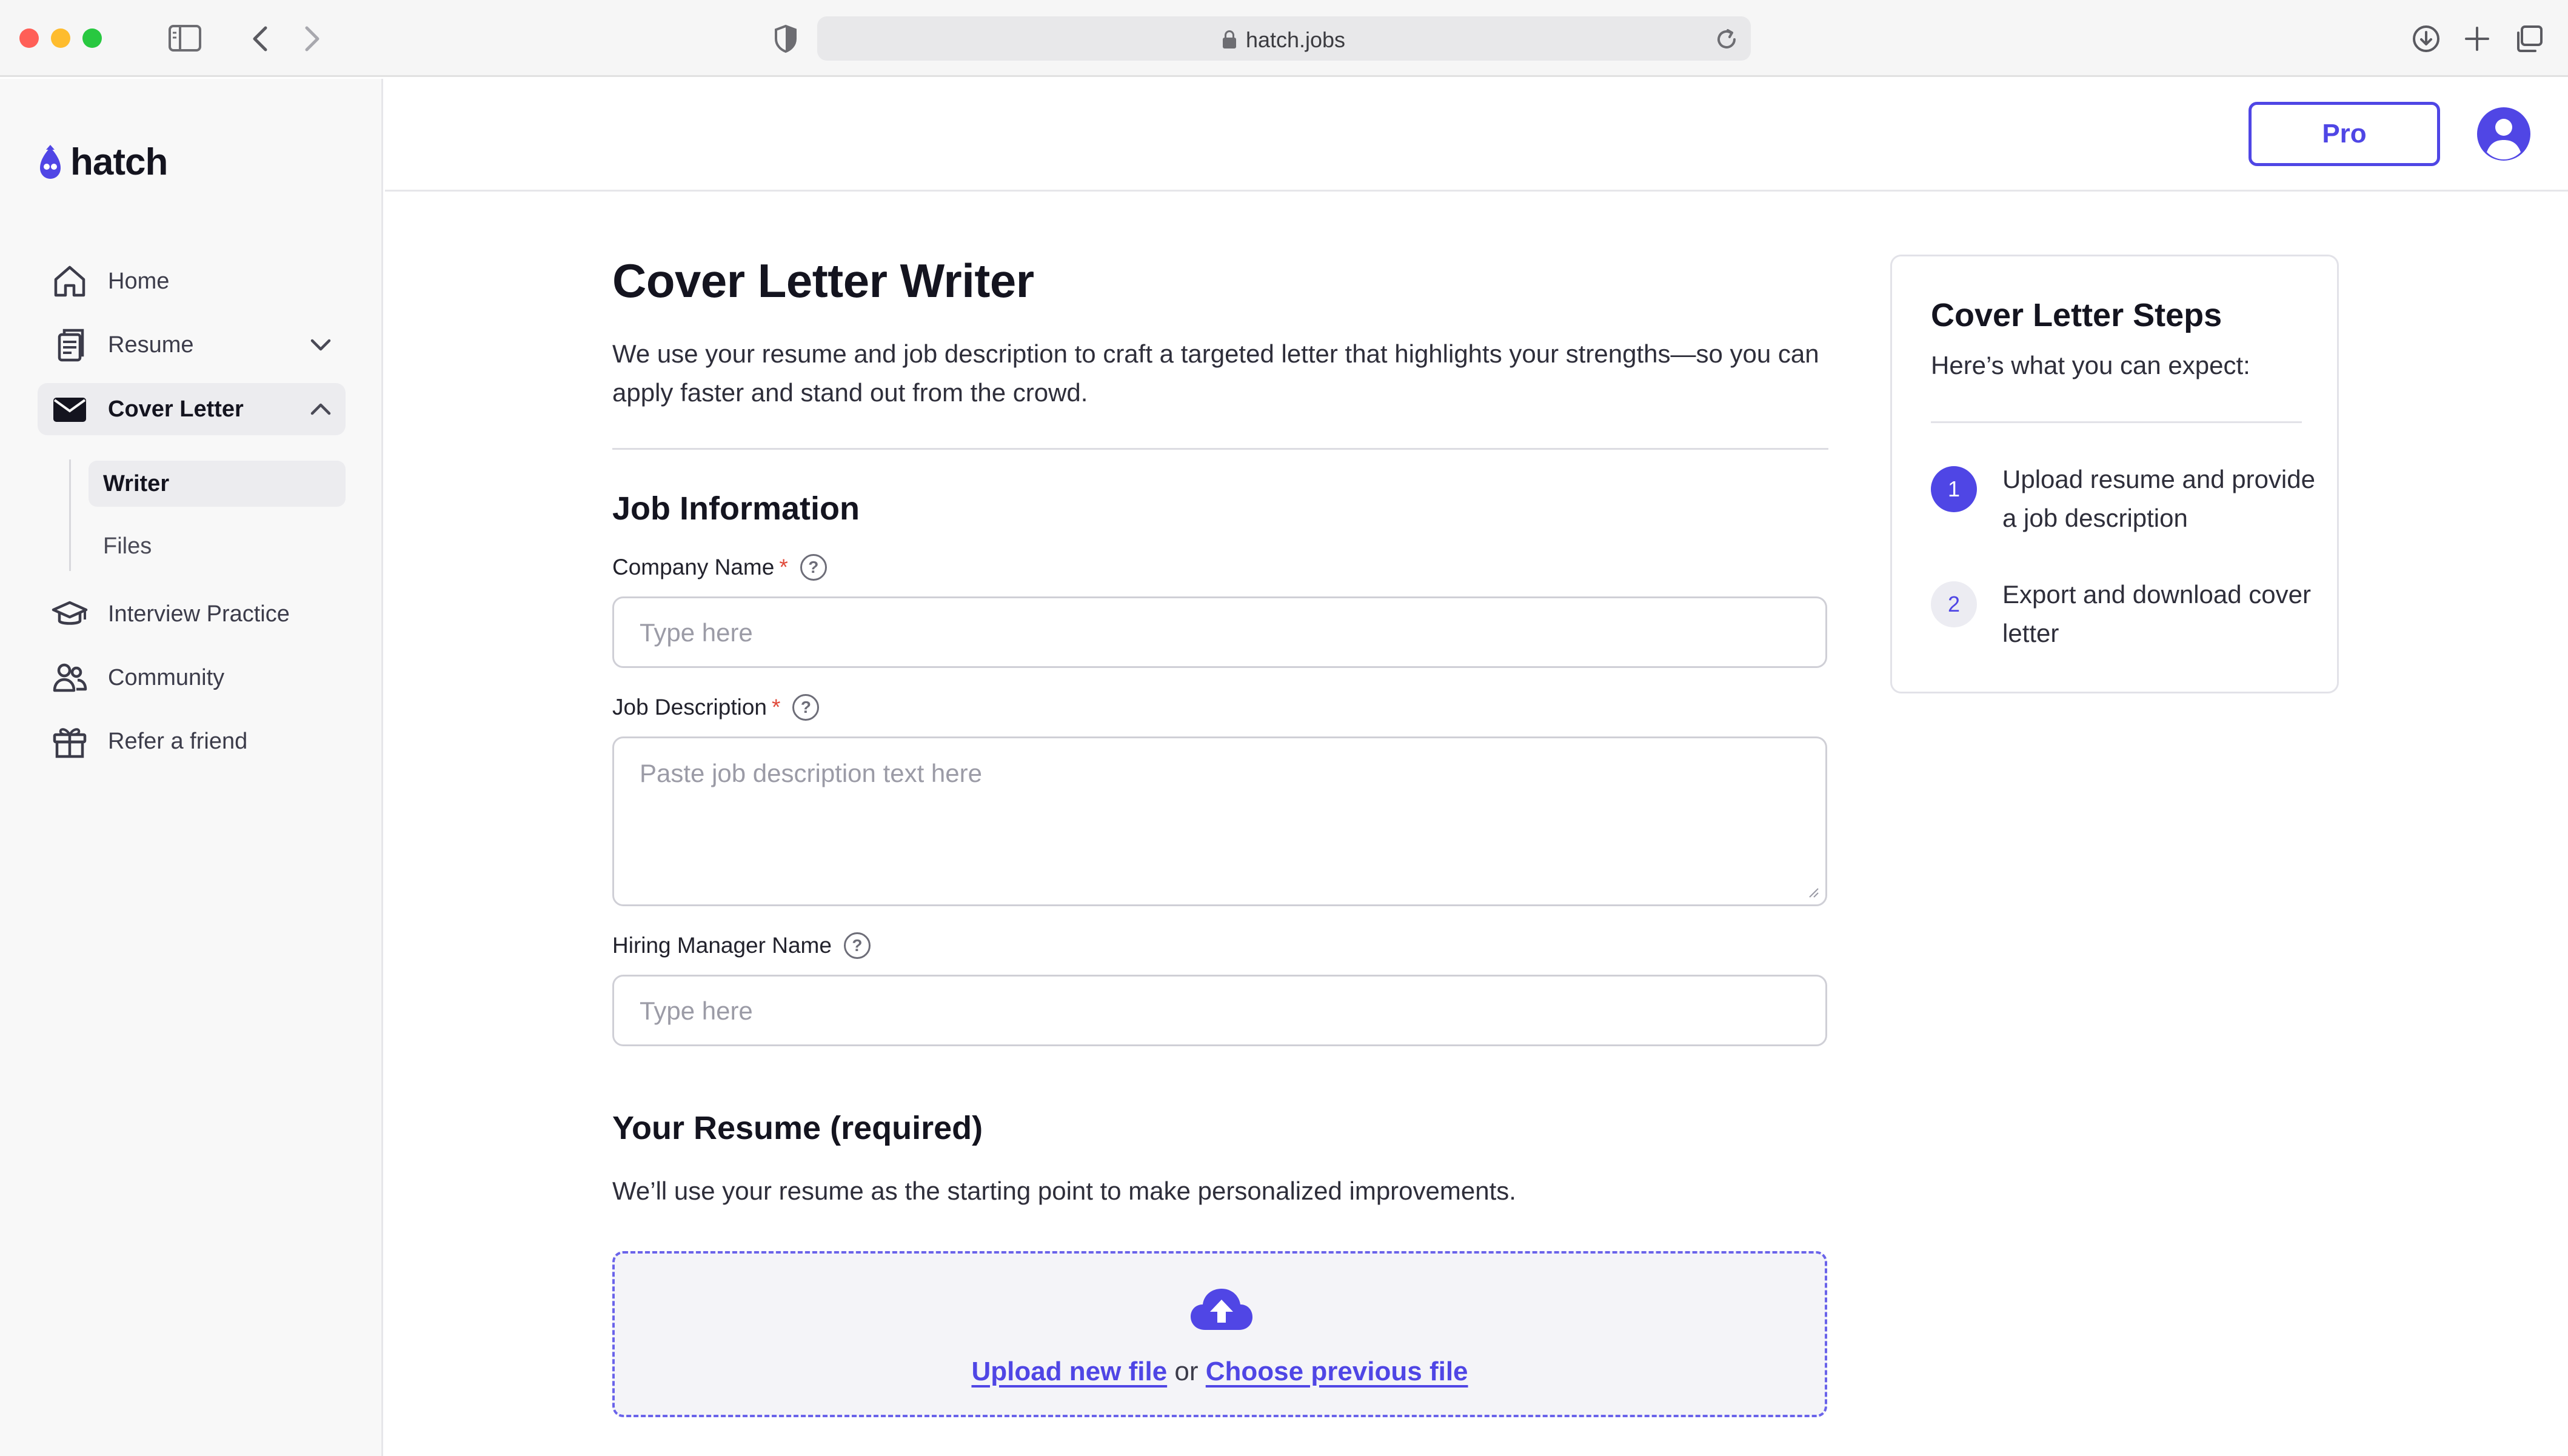  What do you see at coordinates (92, 38) in the screenshot?
I see `maximize-window-button` at bounding box center [92, 38].